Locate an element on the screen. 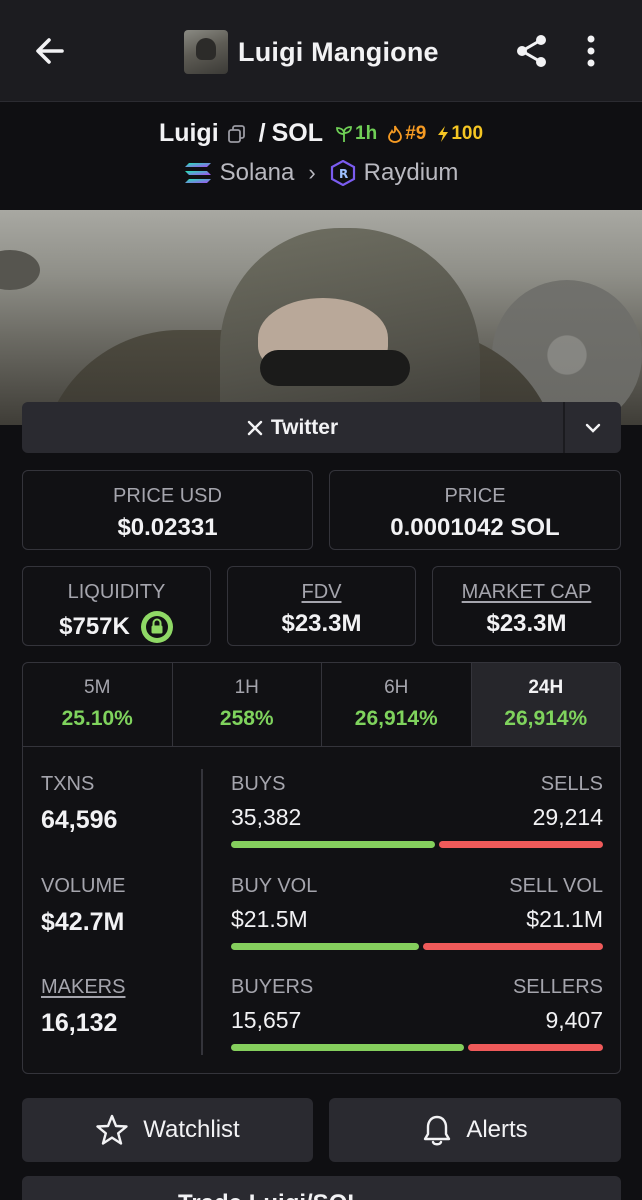 The image size is (642, 1200). volume-stat: VOLUME $42.7M is located at coordinates (83, 905).